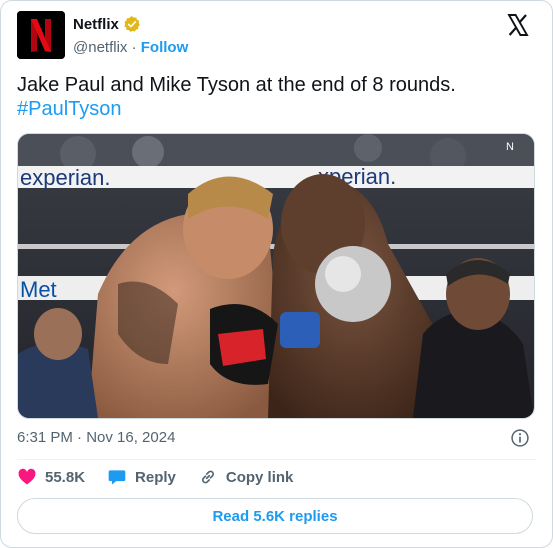 This screenshot has height=548, width=553. I want to click on heart-icon, so click(27, 476).